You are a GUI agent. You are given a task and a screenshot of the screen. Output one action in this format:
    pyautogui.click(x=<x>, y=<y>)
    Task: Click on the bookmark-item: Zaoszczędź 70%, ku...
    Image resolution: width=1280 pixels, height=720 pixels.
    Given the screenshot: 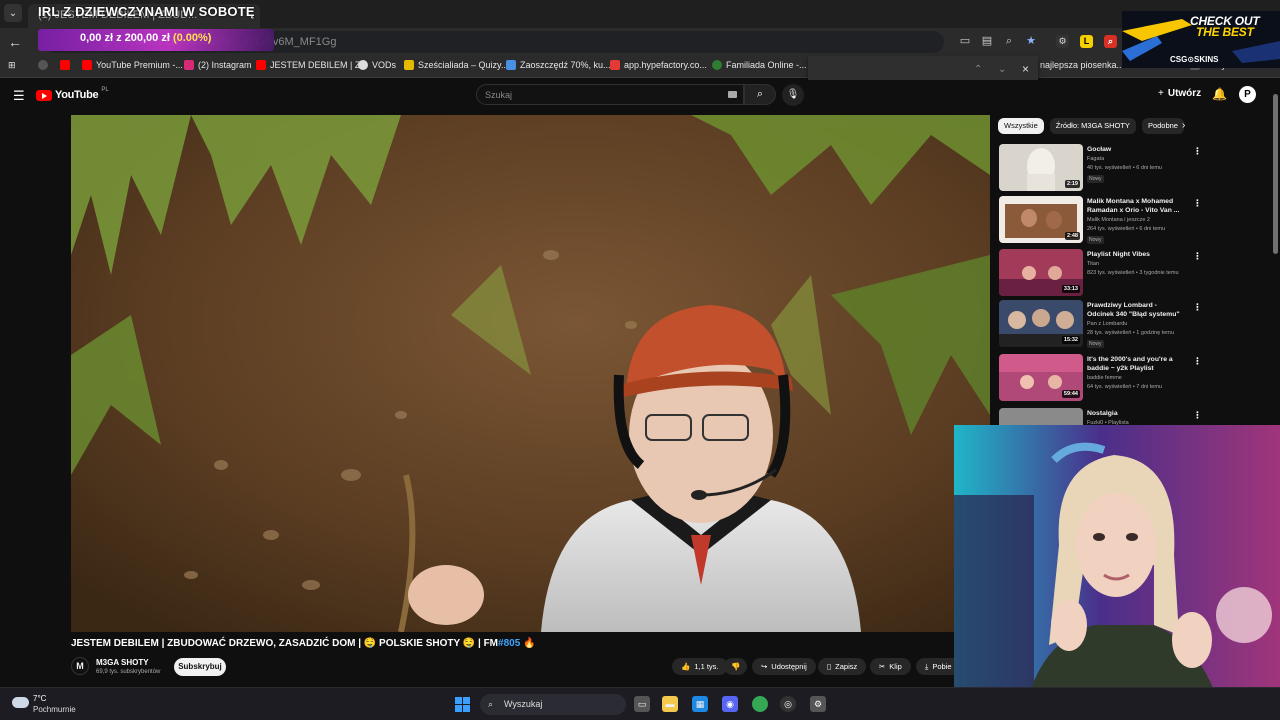 What is the action you would take?
    pyautogui.click(x=558, y=65)
    